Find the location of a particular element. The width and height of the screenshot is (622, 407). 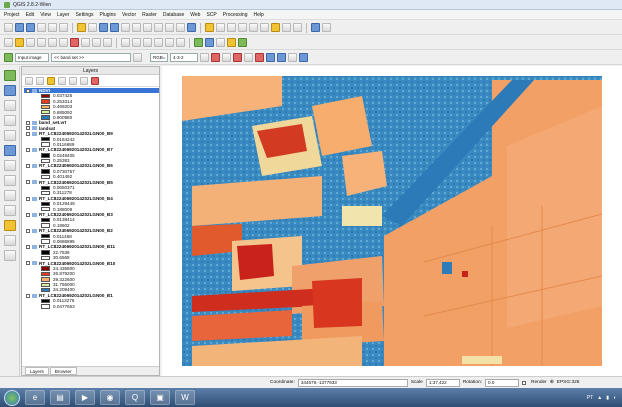

menu-database: Database is located at coordinates (173, 15).